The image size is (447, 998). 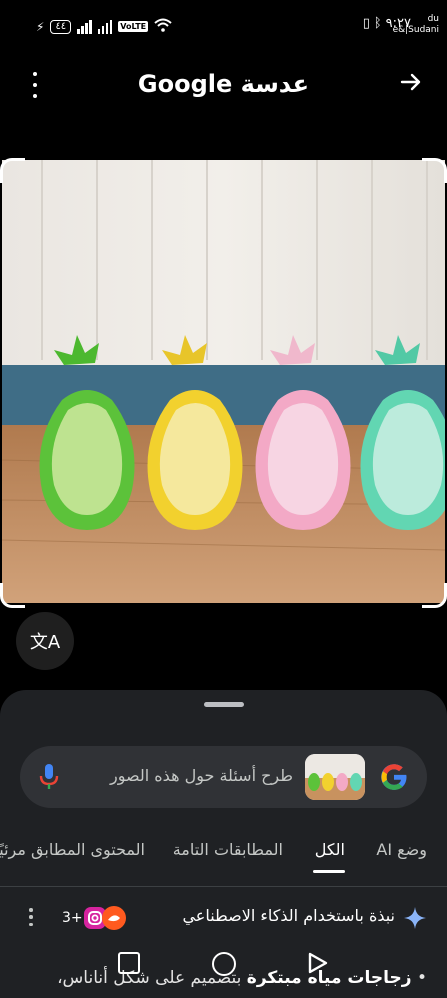 What do you see at coordinates (72, 918) in the screenshot?
I see `source-count: 3+` at bounding box center [72, 918].